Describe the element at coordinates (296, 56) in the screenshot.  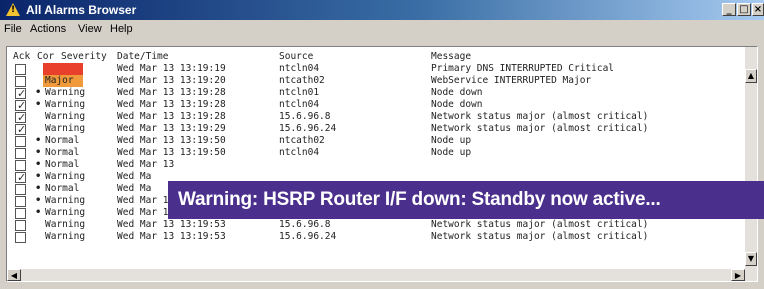
I see `col-source-header: Source` at that location.